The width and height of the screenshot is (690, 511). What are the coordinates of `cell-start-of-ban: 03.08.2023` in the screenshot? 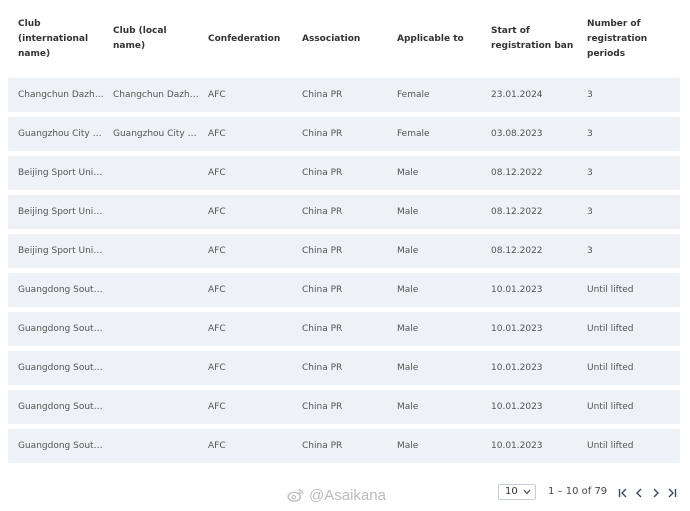 It's located at (517, 134).